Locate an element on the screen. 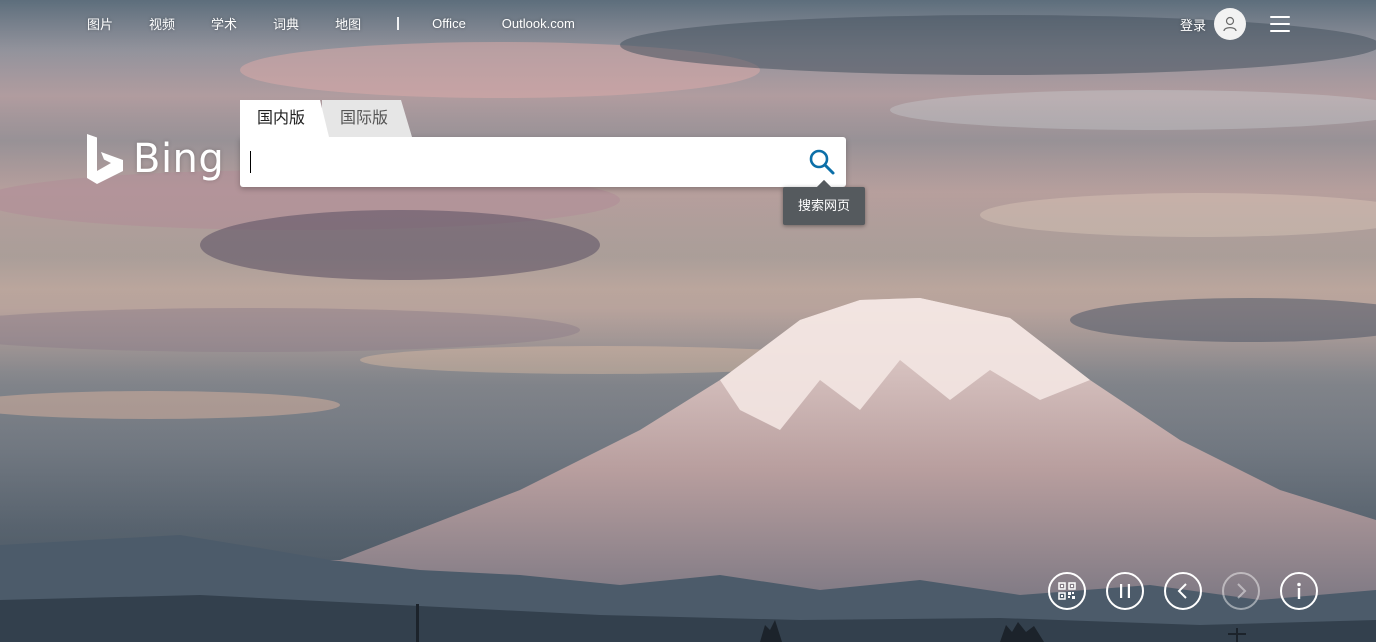 Image resolution: width=1376 pixels, height=642 pixels. info-glyph is located at coordinates (1299, 590).